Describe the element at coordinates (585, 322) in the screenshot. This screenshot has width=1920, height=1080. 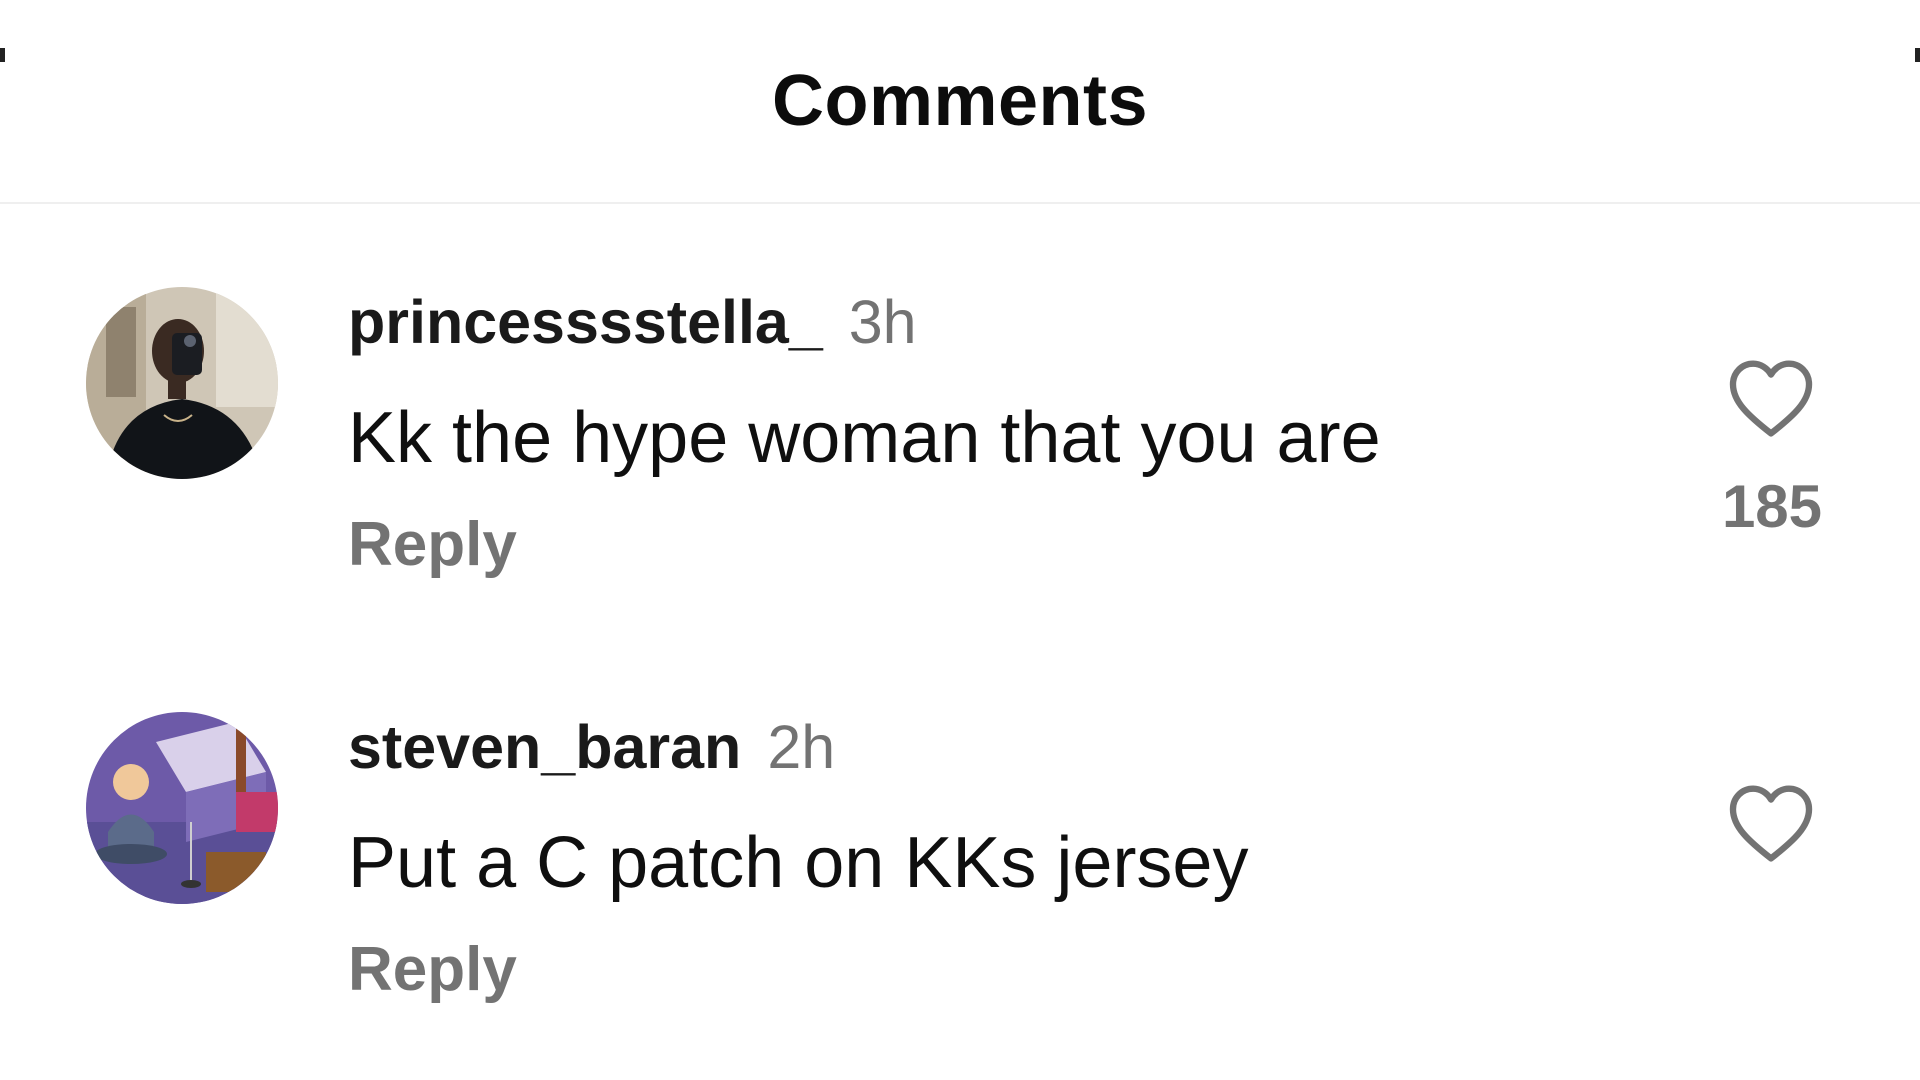
I see `username: princesssstella_` at that location.